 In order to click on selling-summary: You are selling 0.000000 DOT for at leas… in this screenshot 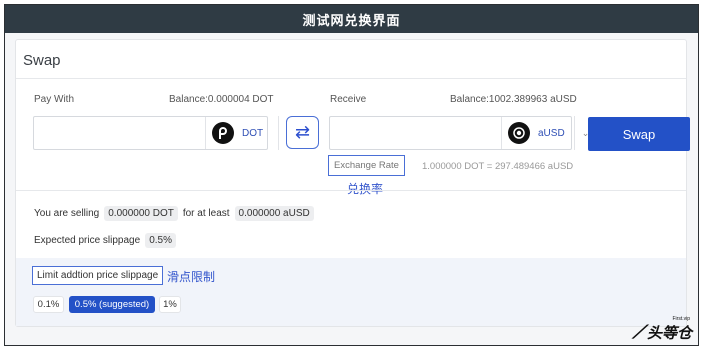, I will do `click(174, 213)`.